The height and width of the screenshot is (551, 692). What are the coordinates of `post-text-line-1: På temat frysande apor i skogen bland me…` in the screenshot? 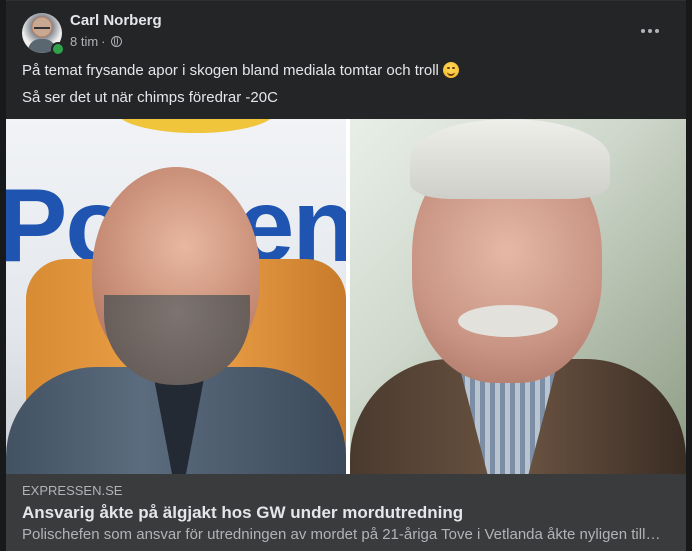 It's located at (230, 70).